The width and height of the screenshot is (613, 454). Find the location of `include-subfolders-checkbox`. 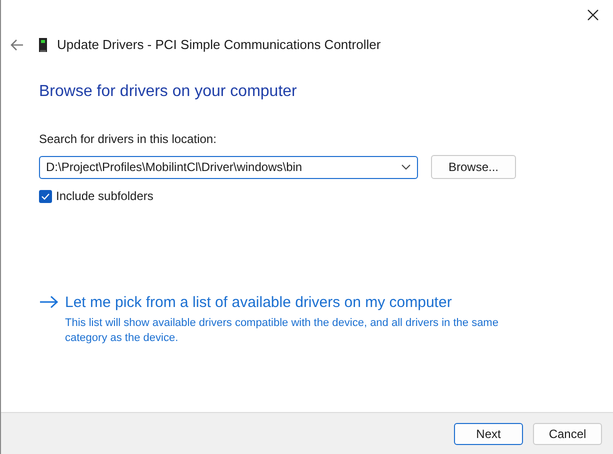

include-subfolders-checkbox is located at coordinates (45, 196).